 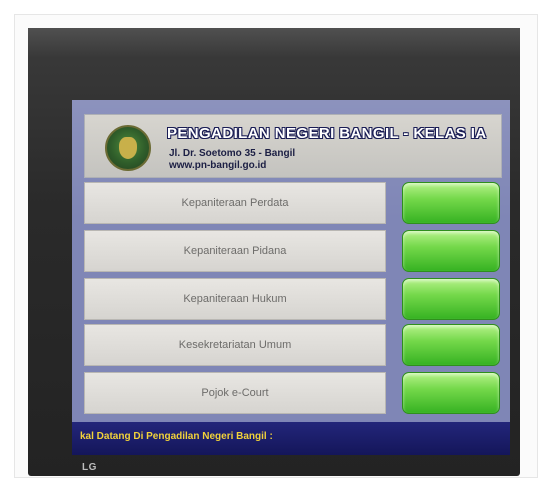 What do you see at coordinates (235, 393) in the screenshot?
I see `menu-item-ecourt: Pojok e-Court` at bounding box center [235, 393].